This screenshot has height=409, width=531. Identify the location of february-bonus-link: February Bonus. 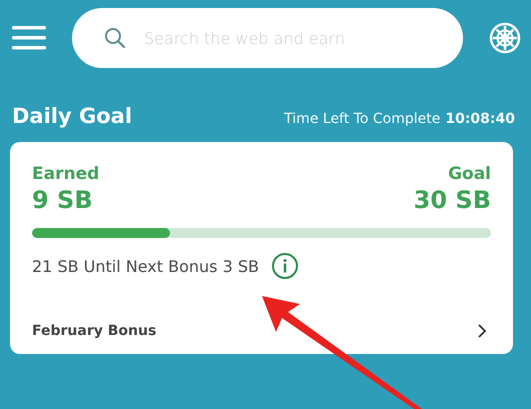
(261, 331).